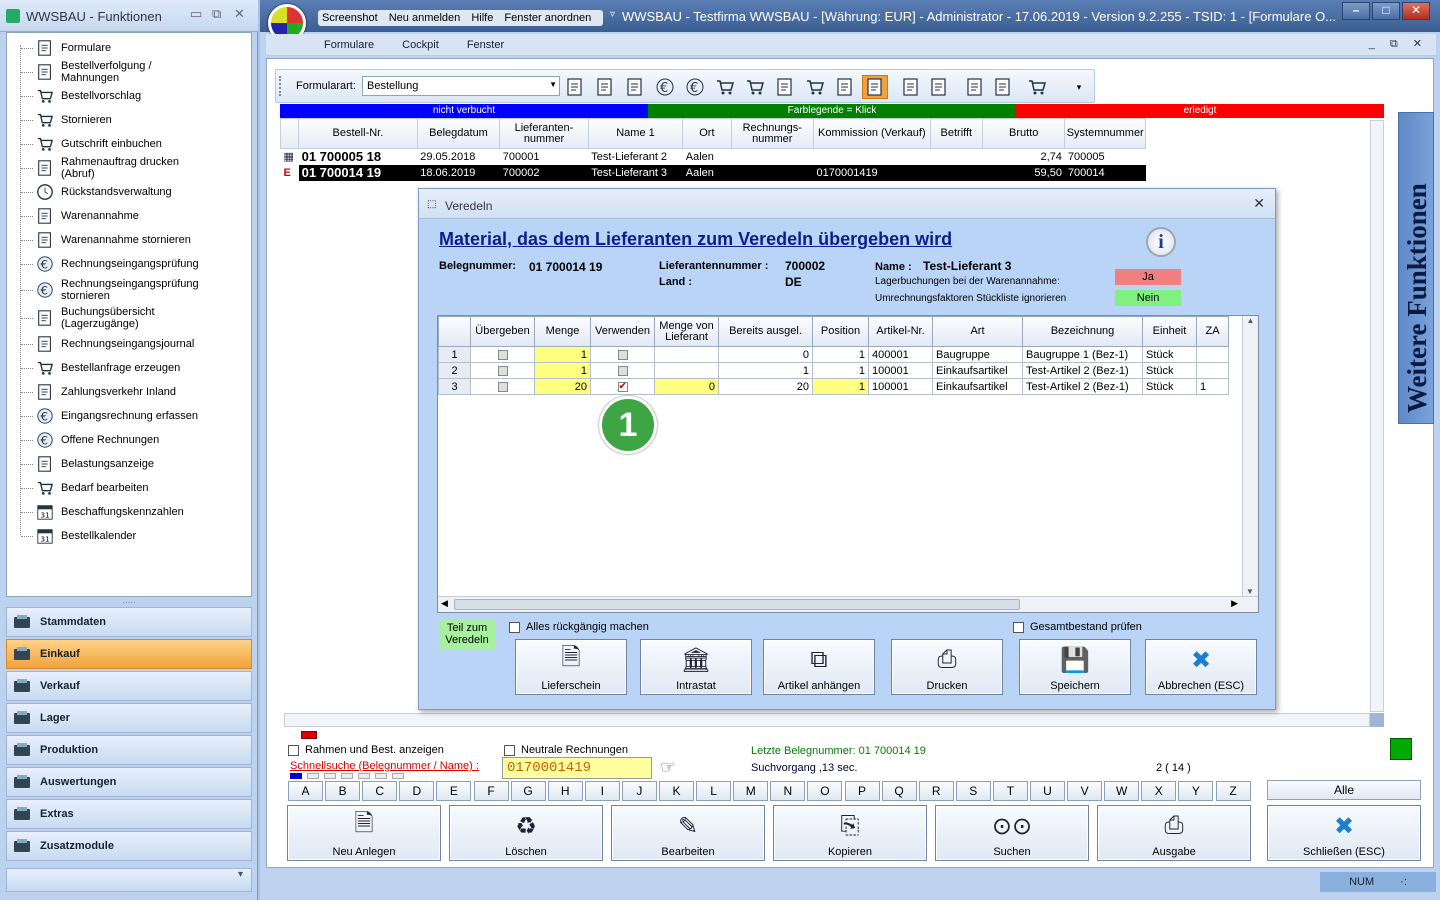 The width and height of the screenshot is (1440, 900). I want to click on menu-fenster: Fenster, so click(485, 45).